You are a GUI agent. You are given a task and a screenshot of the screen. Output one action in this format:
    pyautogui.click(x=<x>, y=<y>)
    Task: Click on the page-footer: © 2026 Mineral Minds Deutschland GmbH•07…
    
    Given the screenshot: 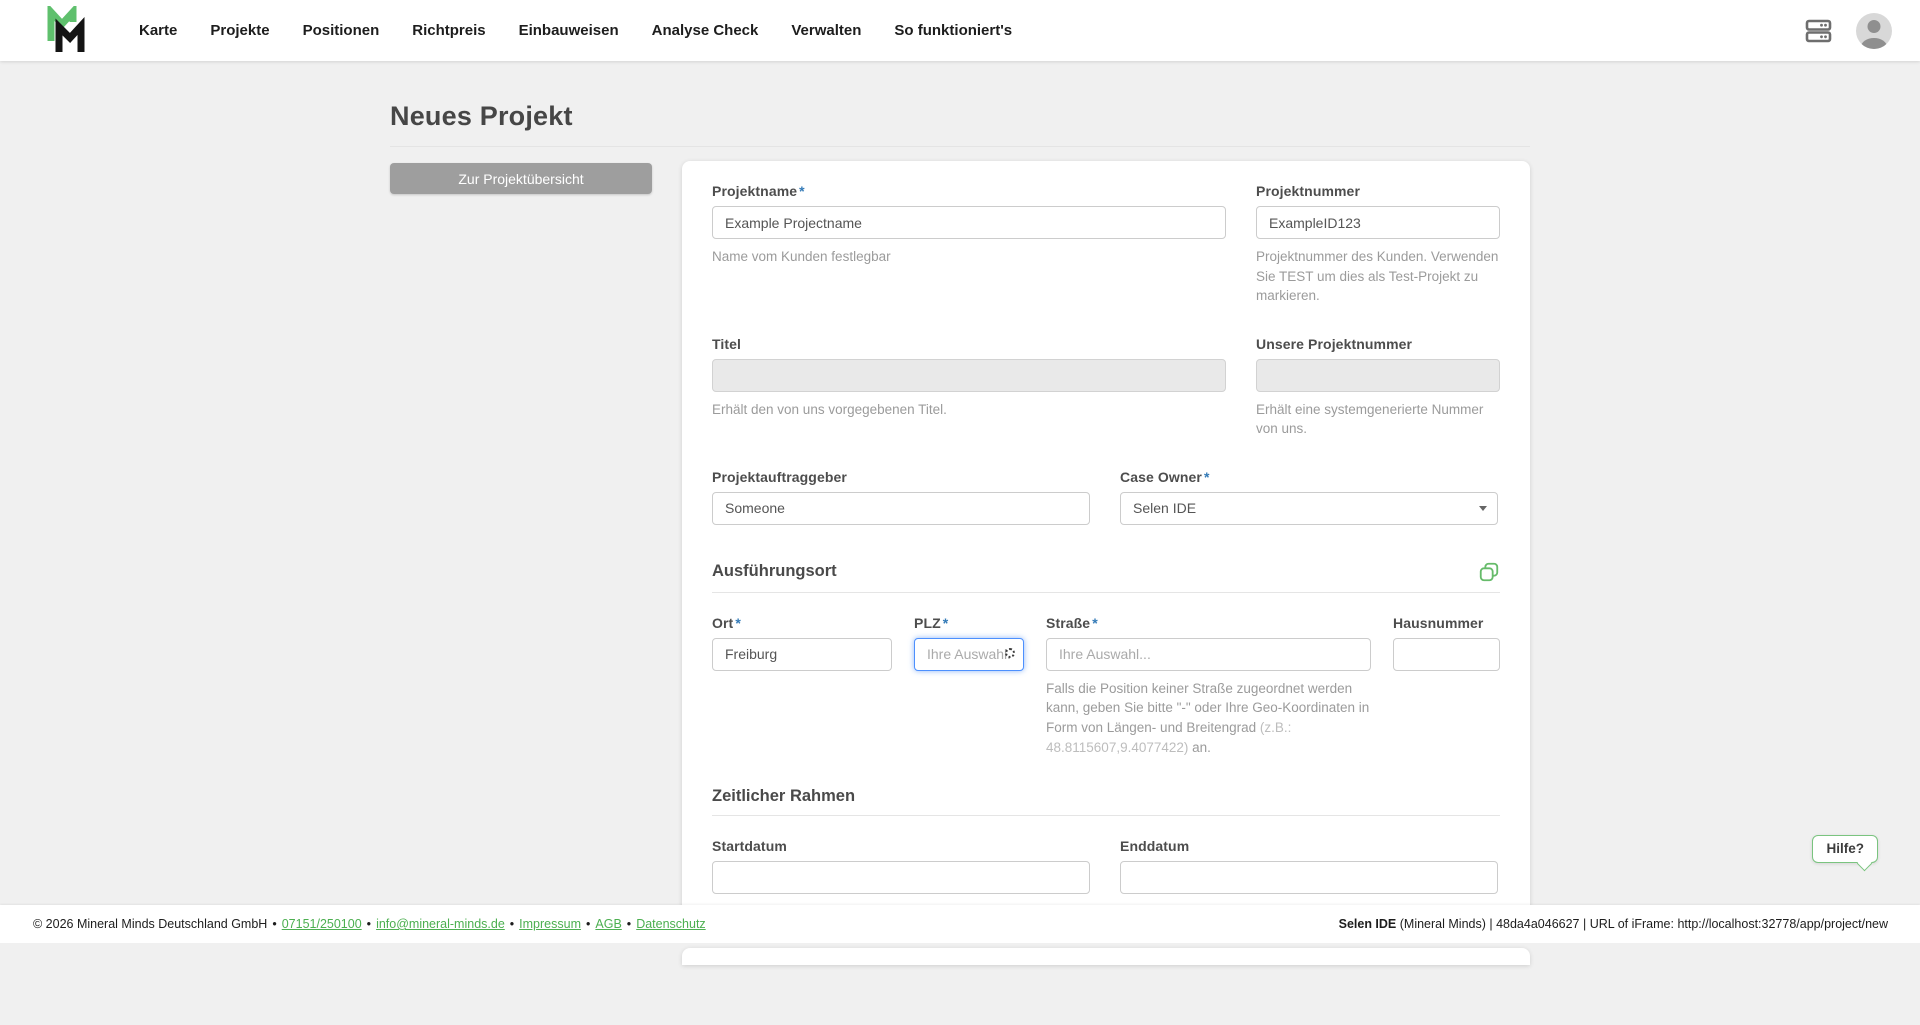 What is the action you would take?
    pyautogui.click(x=960, y=924)
    